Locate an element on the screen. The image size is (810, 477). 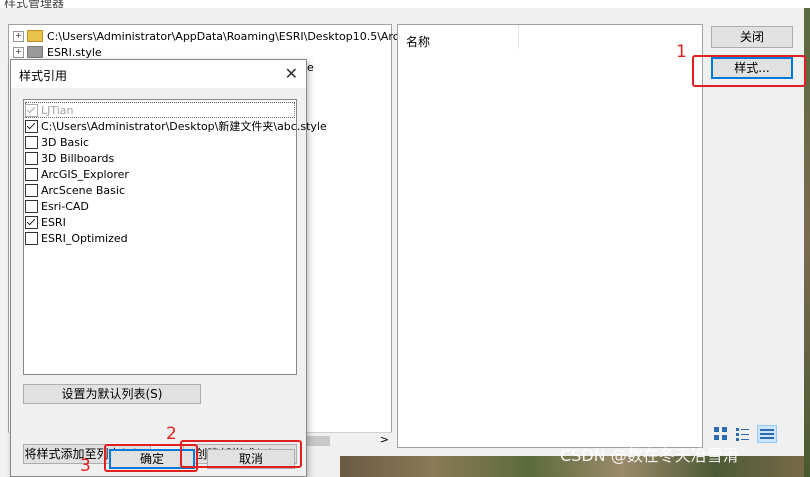
list-item-label: ESRI_Optimized is located at coordinates (84, 238).